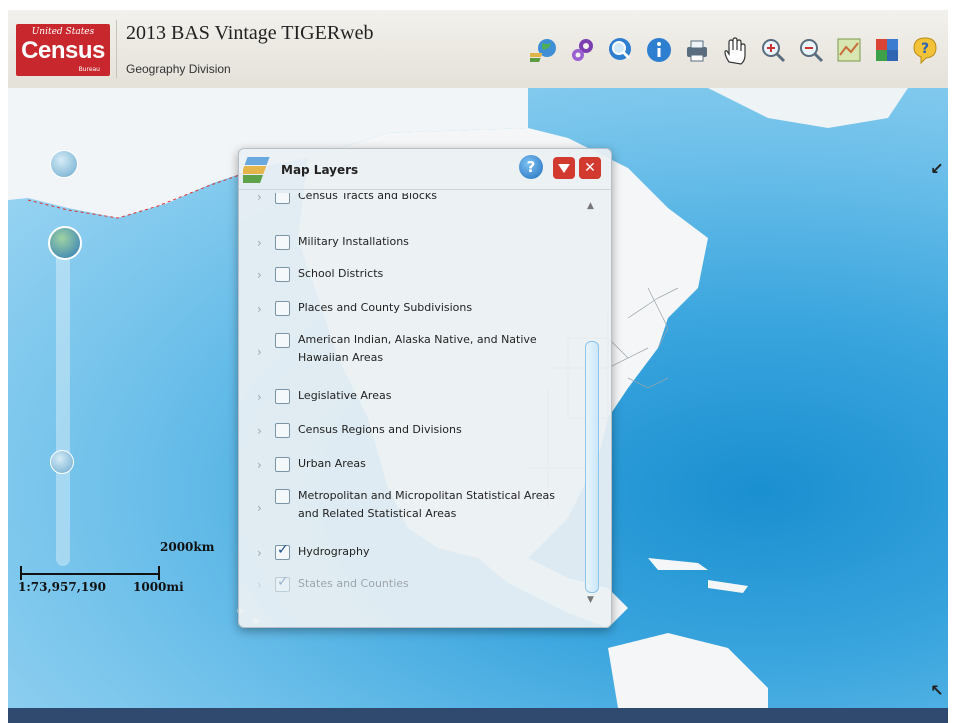  I want to click on panel-title: Map Layers, so click(320, 170).